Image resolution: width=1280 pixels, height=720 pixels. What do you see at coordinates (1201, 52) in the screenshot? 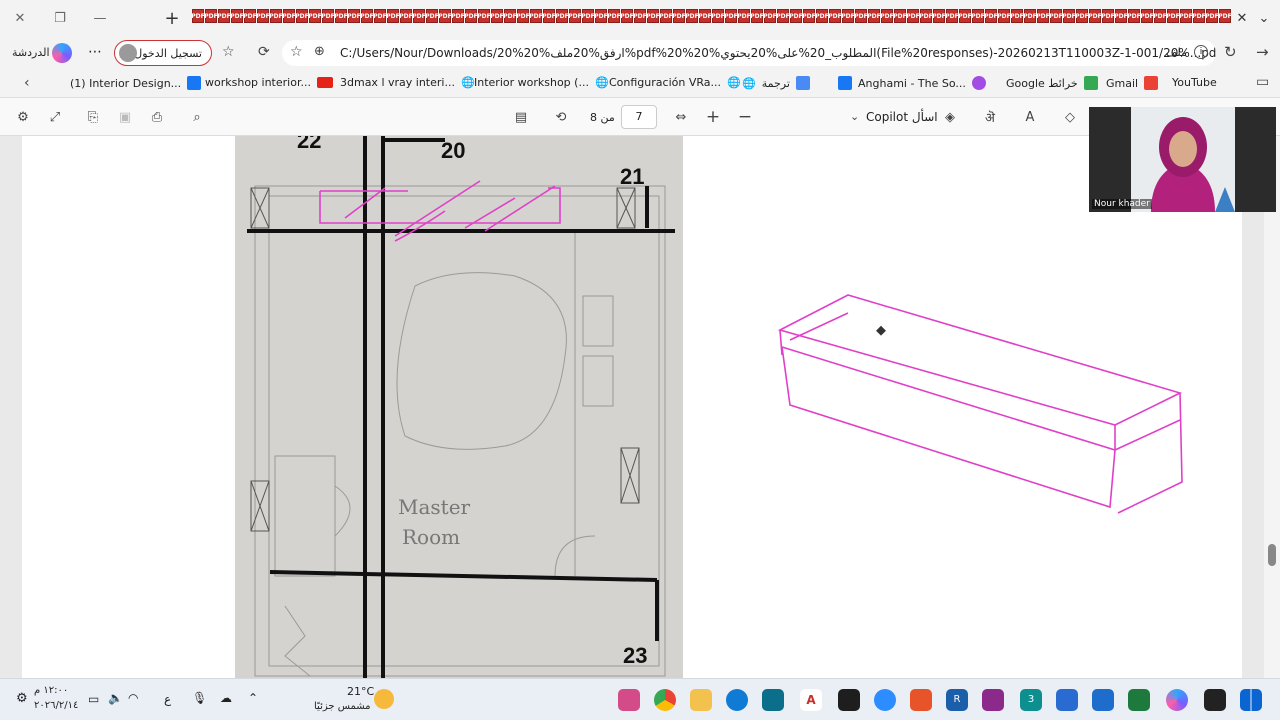
I see `info-icon: i` at bounding box center [1201, 52].